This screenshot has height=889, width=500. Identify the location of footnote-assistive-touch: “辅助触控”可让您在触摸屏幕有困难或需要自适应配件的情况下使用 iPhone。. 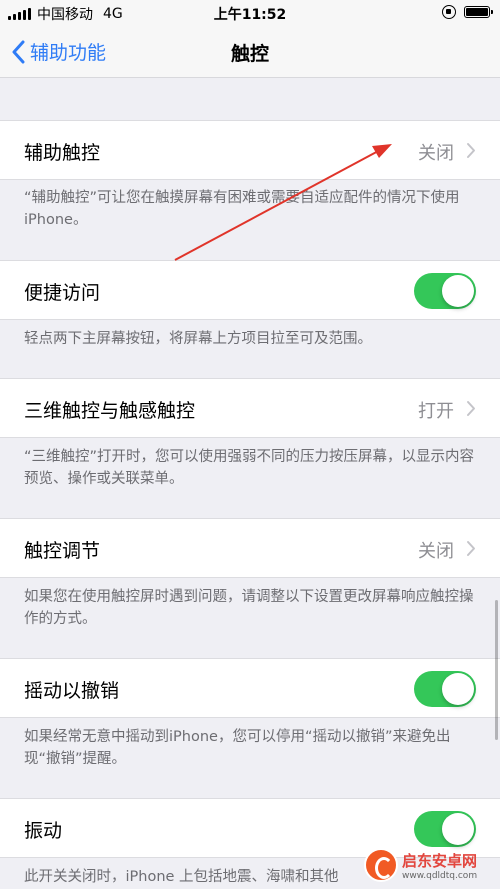
(242, 209).